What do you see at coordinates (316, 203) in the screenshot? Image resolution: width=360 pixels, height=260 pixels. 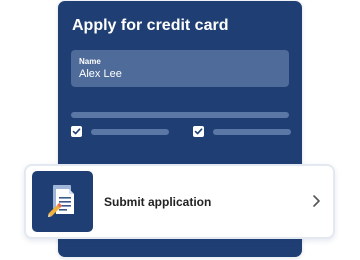 I see `chevron-right-icon` at bounding box center [316, 203].